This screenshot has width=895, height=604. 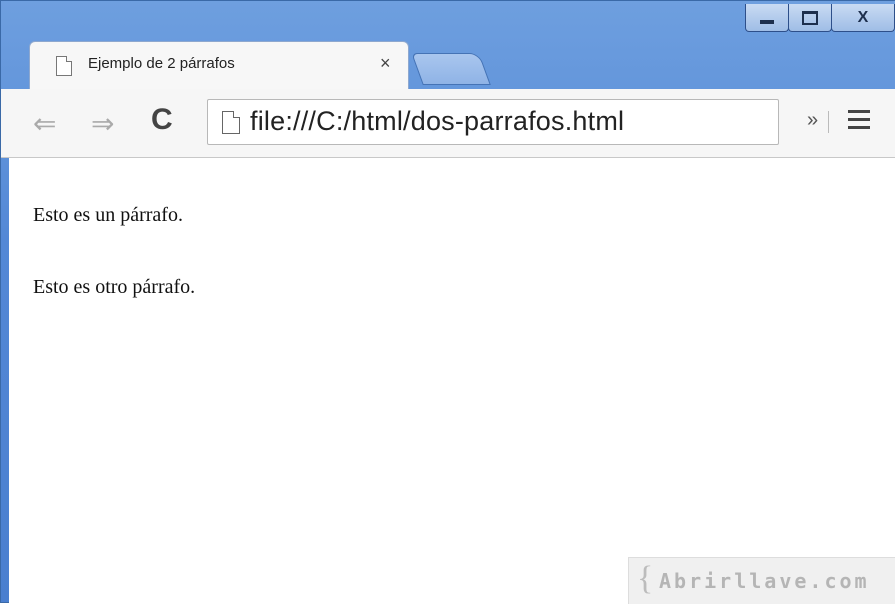 I want to click on watermark: { Abrirllave.com, so click(x=761, y=580).